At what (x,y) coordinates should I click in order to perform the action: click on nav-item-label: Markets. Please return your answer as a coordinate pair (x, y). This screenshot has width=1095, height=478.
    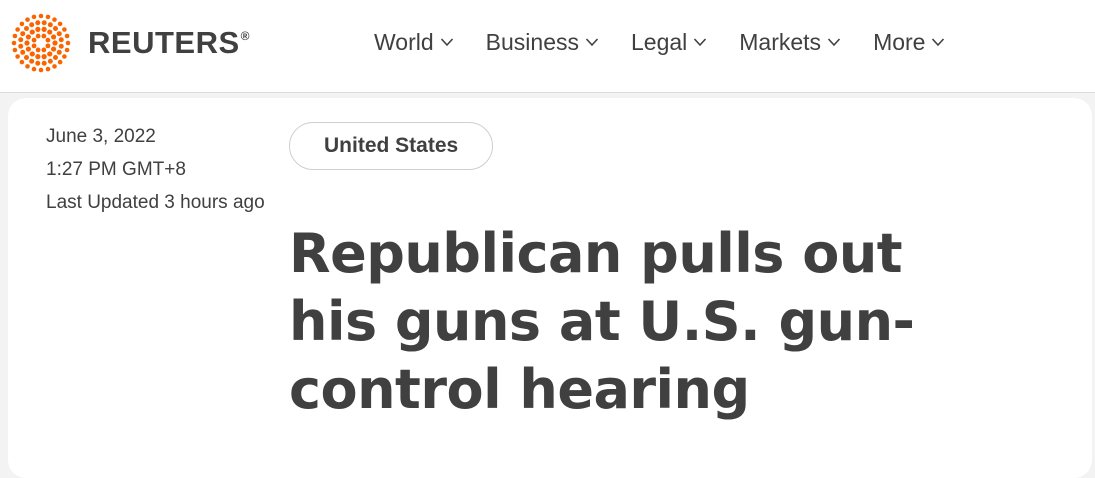
    Looking at the image, I should click on (780, 41).